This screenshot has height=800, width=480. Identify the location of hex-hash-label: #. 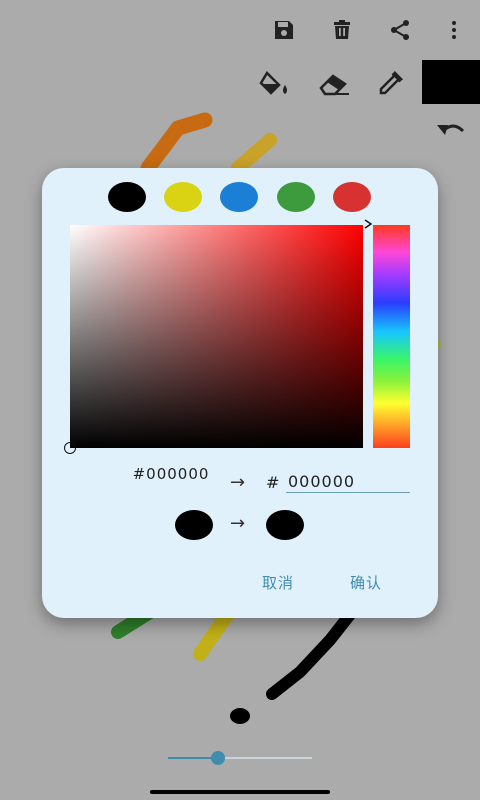
(273, 482).